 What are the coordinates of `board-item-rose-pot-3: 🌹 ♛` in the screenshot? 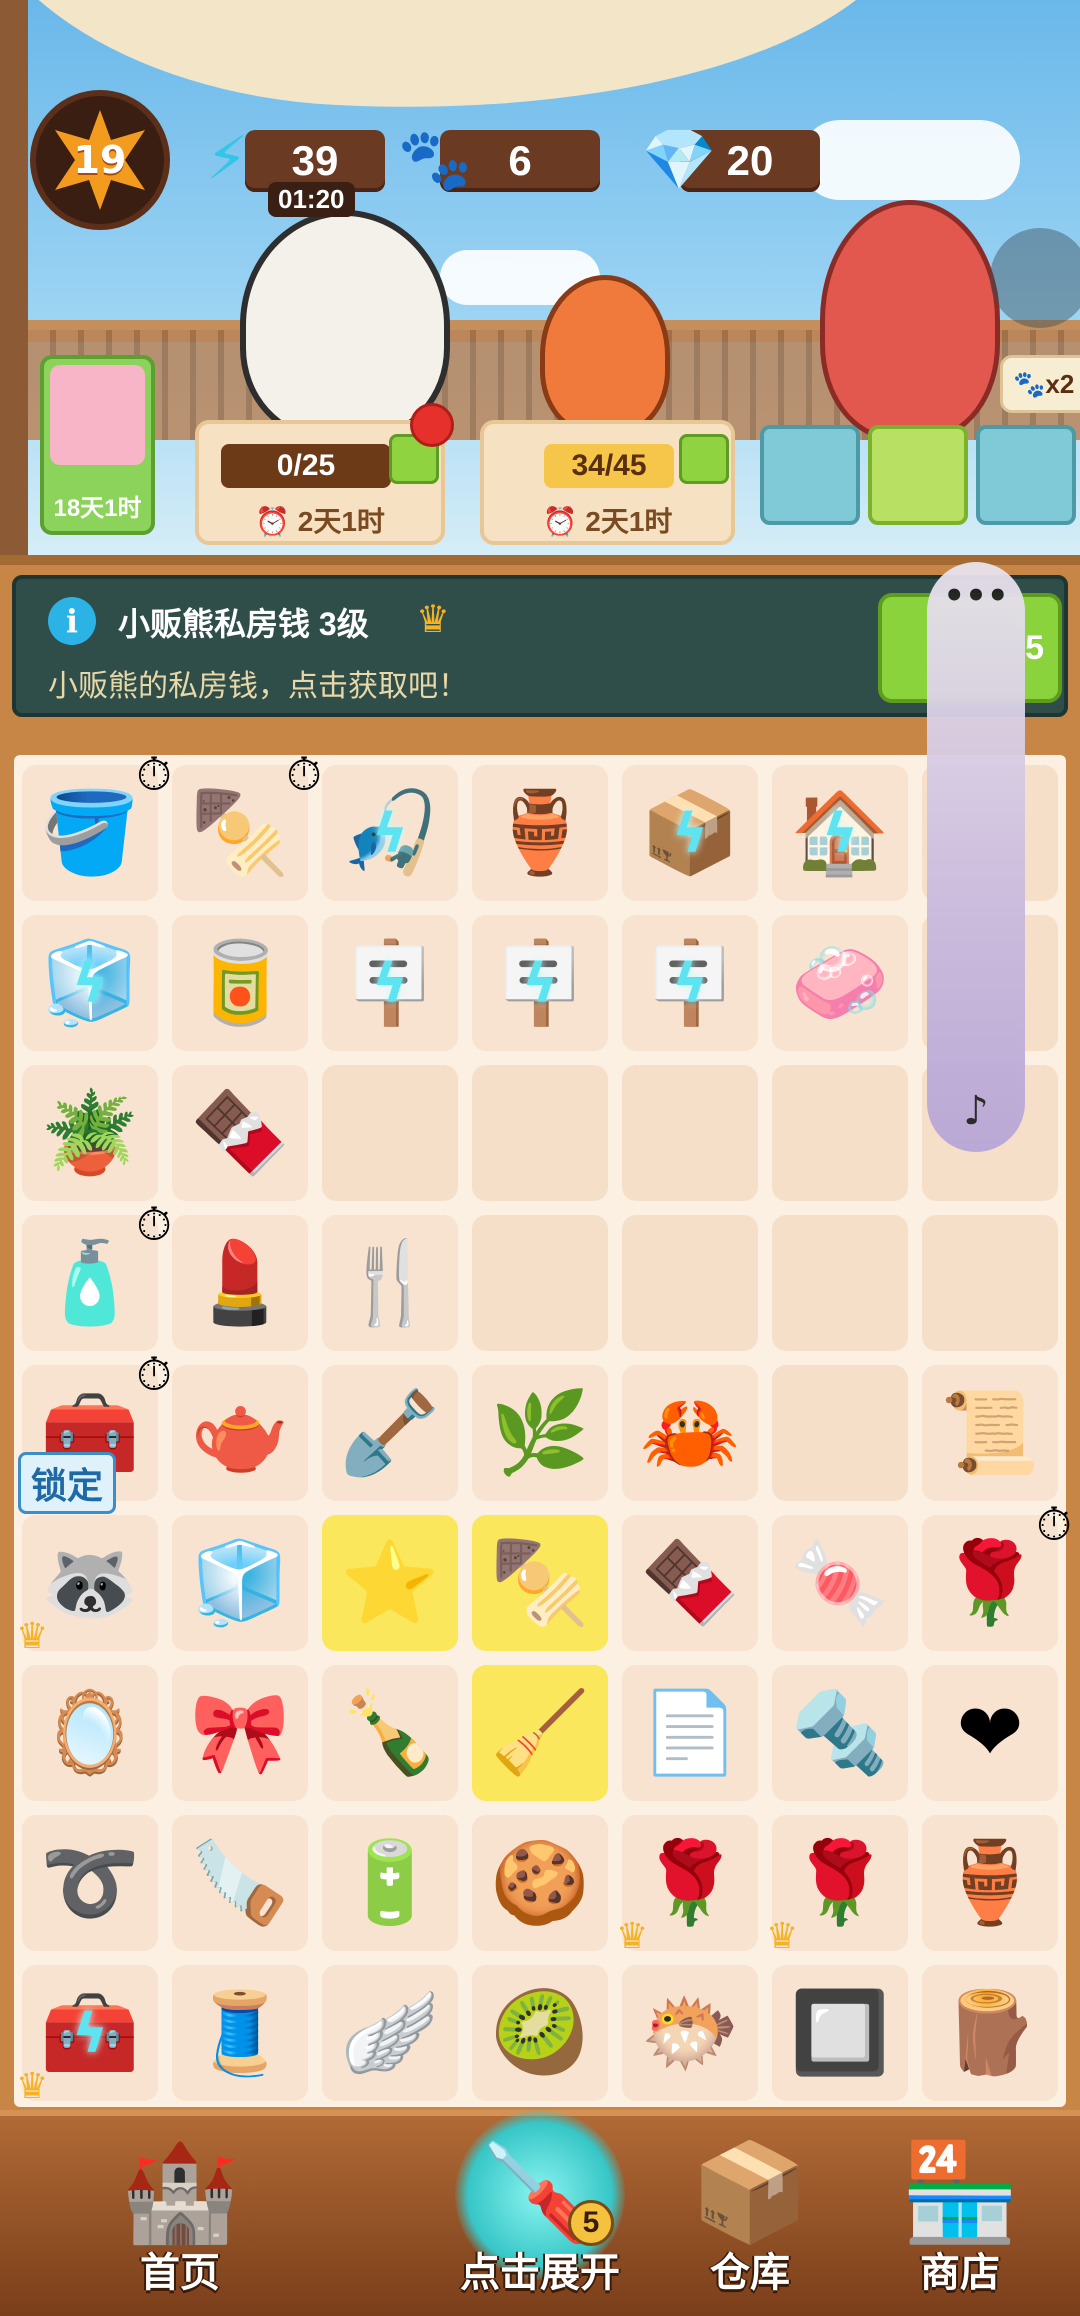 It's located at (837, 1886).